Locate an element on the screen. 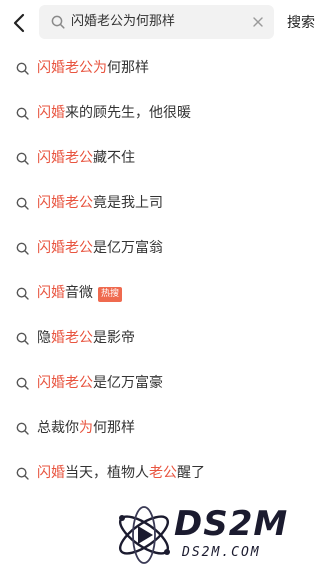  search-query-text: 闪婚老公为何那样 is located at coordinates (123, 22).